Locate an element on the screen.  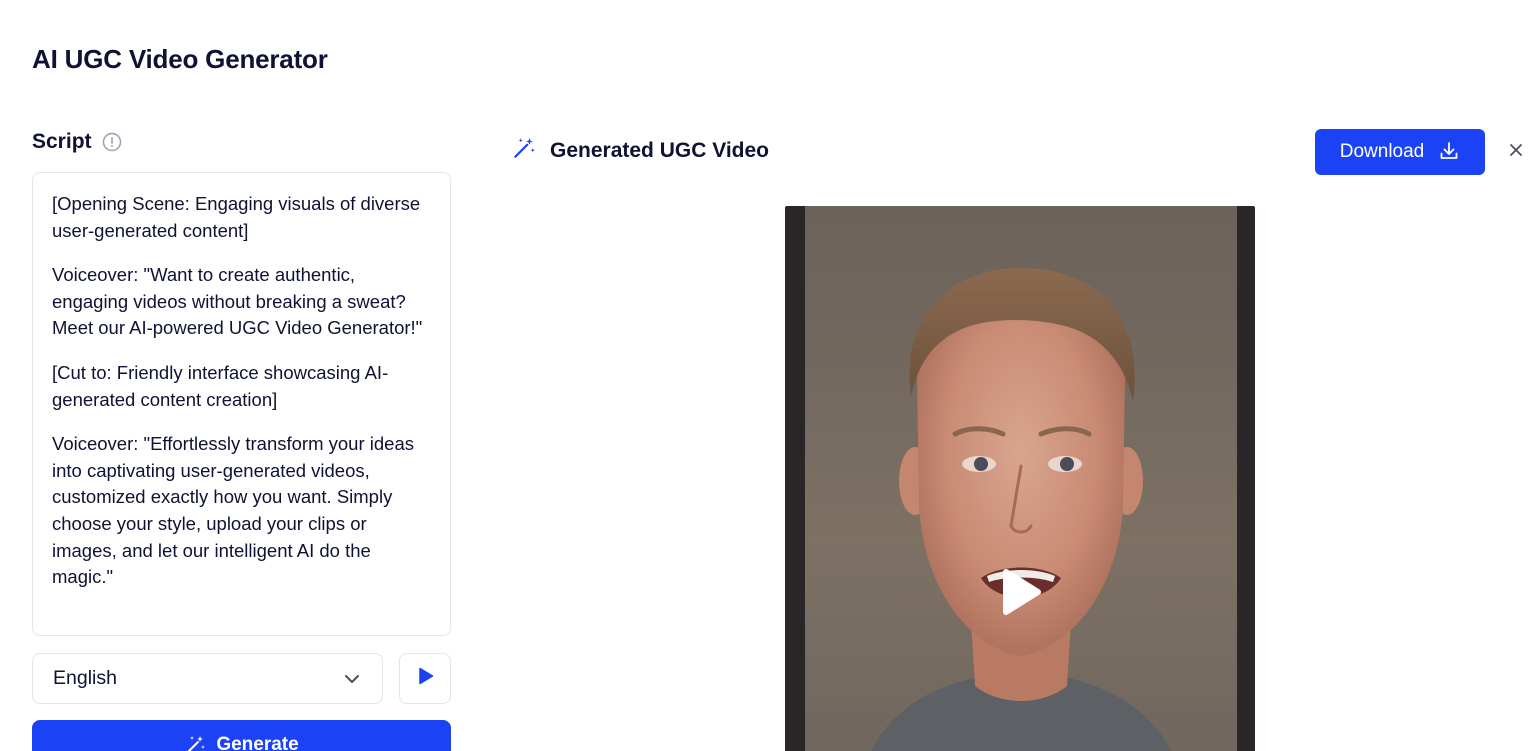
result-header: Generated UGC Video is located at coordinates (640, 150).